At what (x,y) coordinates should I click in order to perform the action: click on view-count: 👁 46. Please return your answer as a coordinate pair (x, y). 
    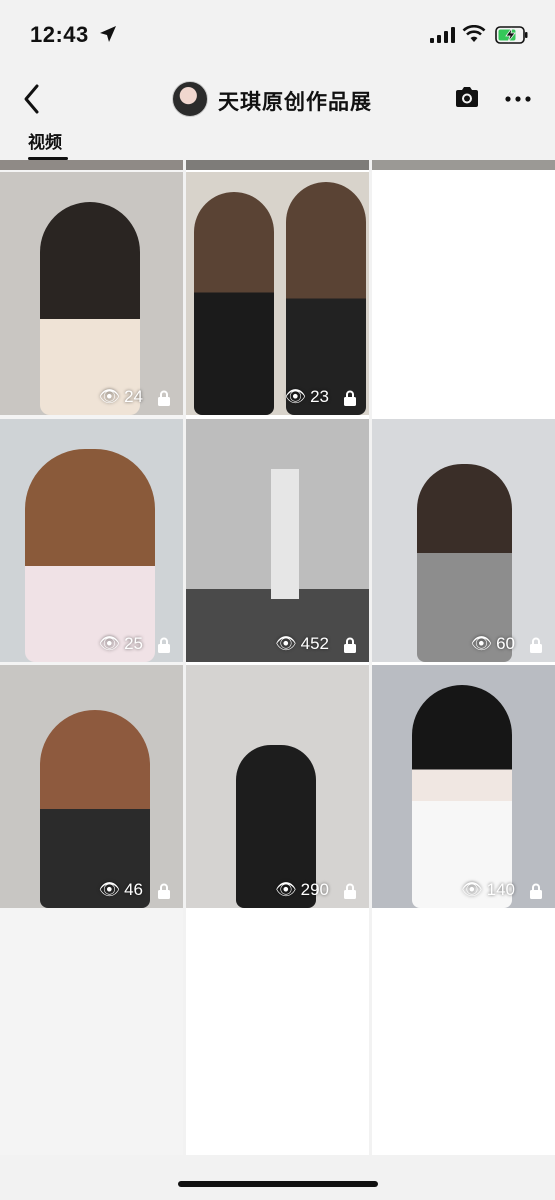
    Looking at the image, I should click on (120, 889).